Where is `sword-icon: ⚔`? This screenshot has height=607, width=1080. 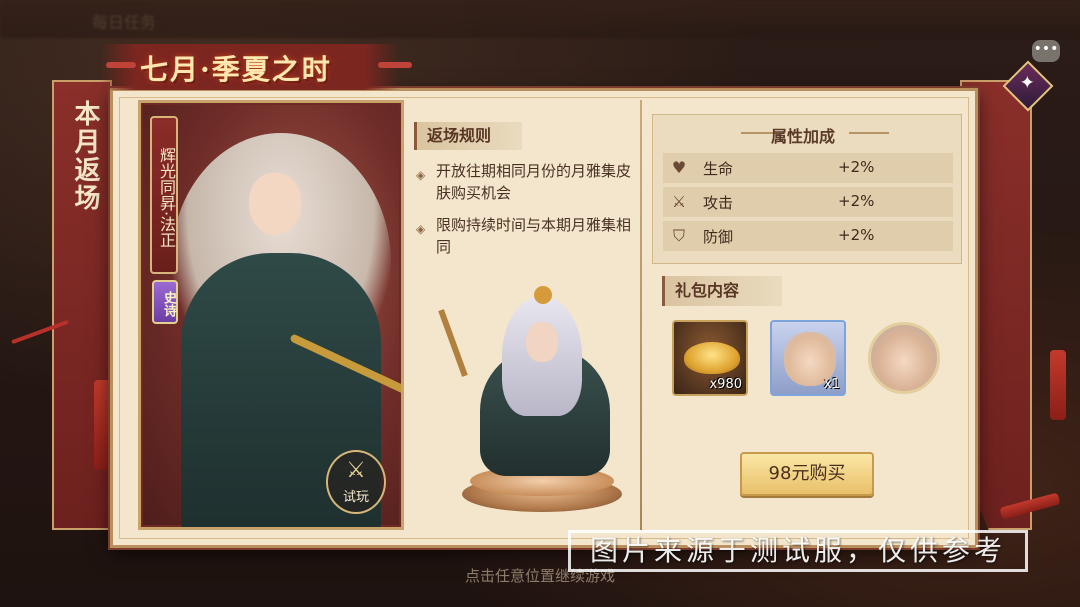
sword-icon: ⚔ is located at coordinates (679, 201).